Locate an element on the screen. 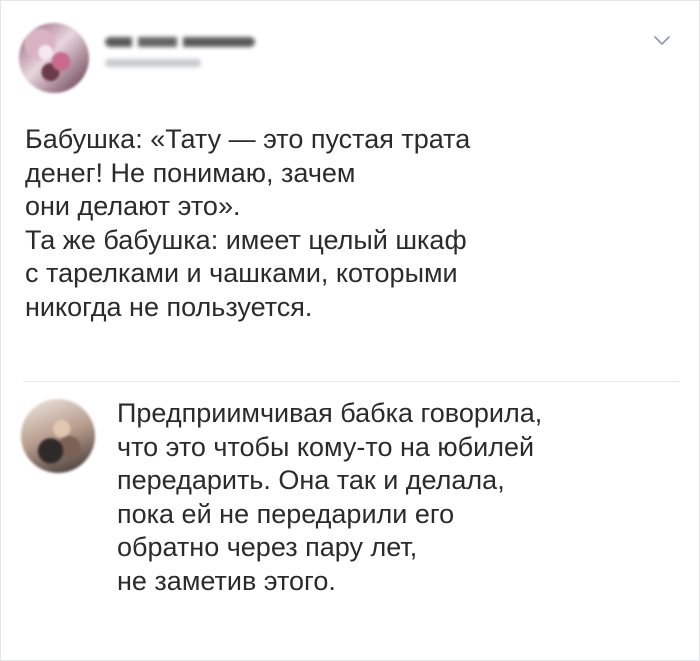 This screenshot has height=661, width=700. chevron-down-icon is located at coordinates (662, 40).